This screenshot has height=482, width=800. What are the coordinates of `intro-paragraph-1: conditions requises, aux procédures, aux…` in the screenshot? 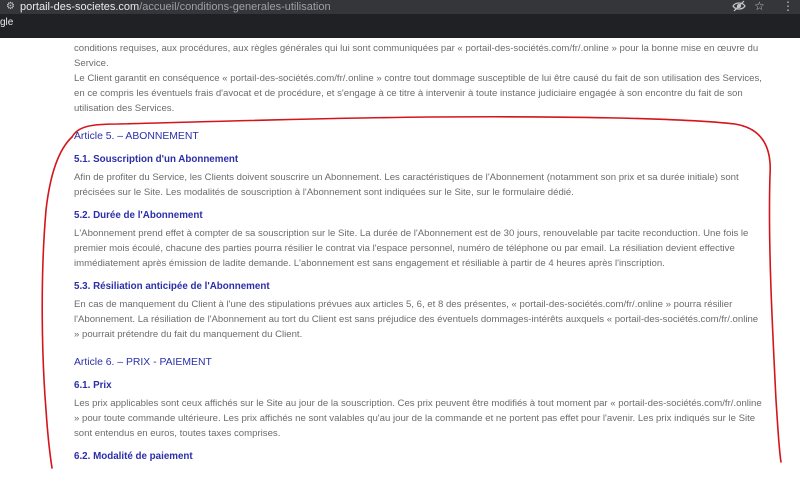 It's located at (416, 56).